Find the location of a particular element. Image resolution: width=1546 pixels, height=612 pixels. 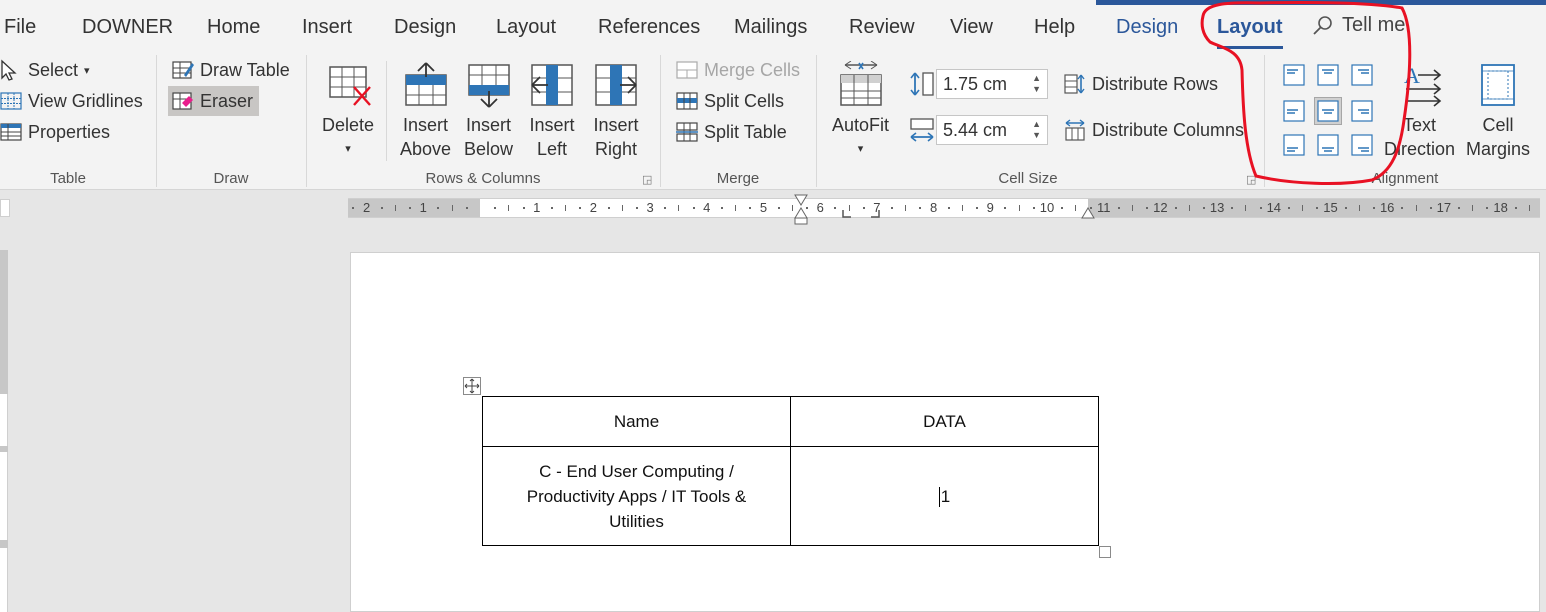

table-cell: DATA is located at coordinates (944, 421).